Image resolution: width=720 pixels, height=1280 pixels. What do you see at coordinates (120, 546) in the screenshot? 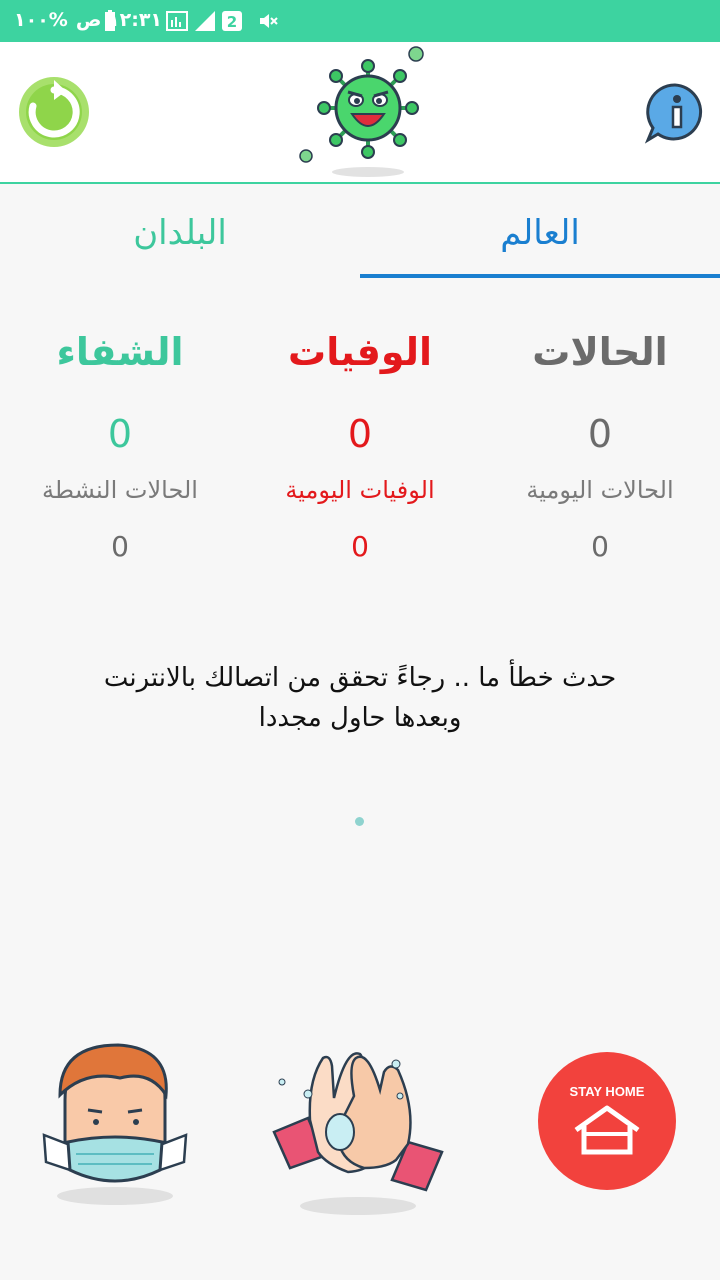
I see `active-cases-value: 0` at bounding box center [120, 546].